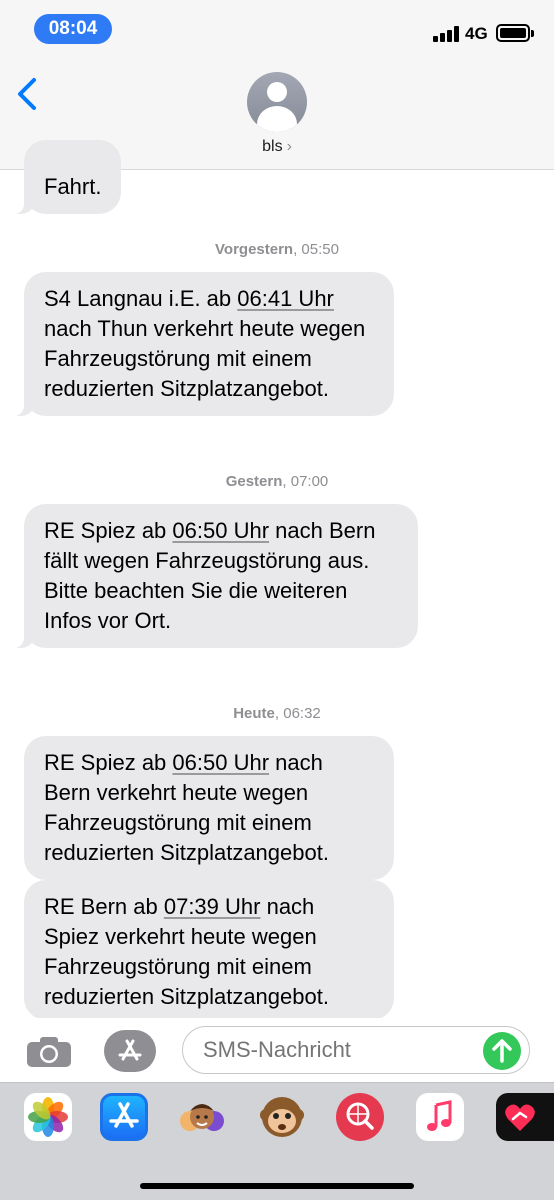  I want to click on status-bar: 08:04 4G, so click(277, 30).